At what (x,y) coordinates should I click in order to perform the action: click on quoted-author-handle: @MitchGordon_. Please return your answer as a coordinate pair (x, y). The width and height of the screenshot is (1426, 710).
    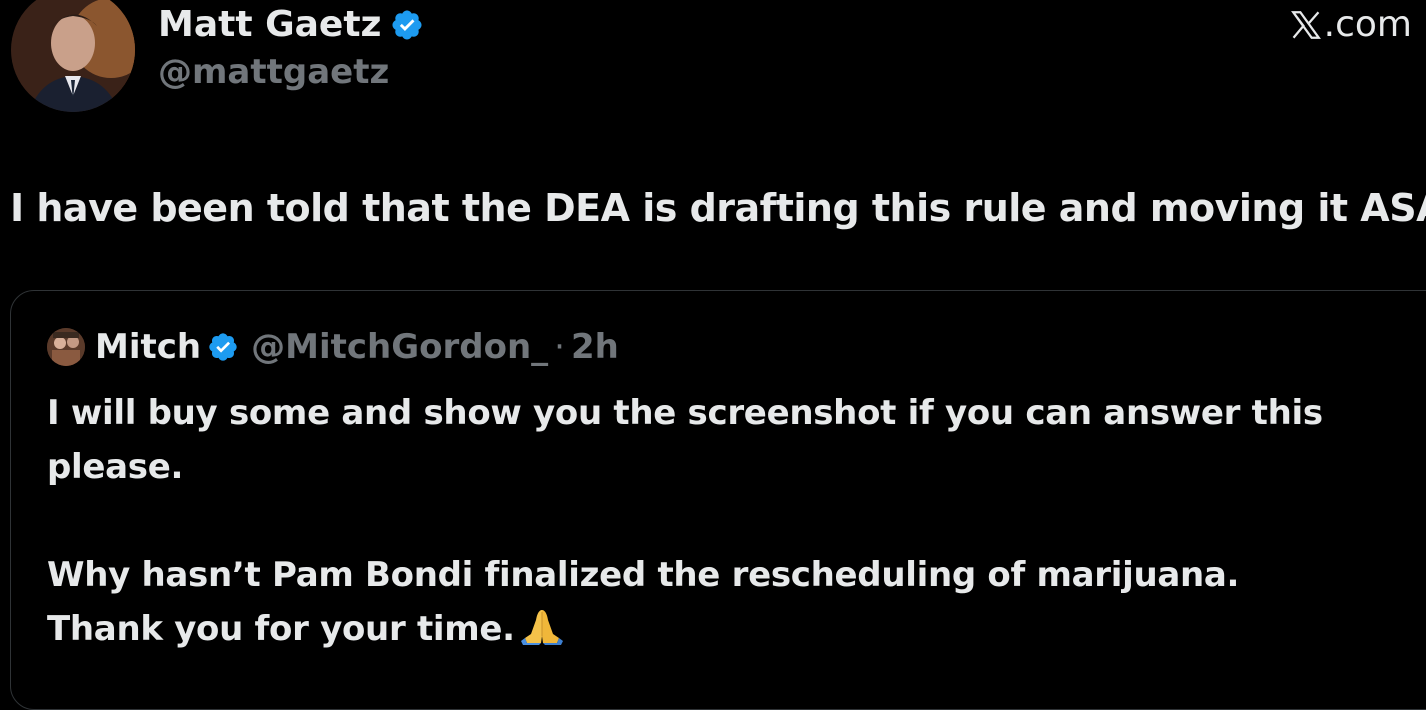
    Looking at the image, I should click on (399, 347).